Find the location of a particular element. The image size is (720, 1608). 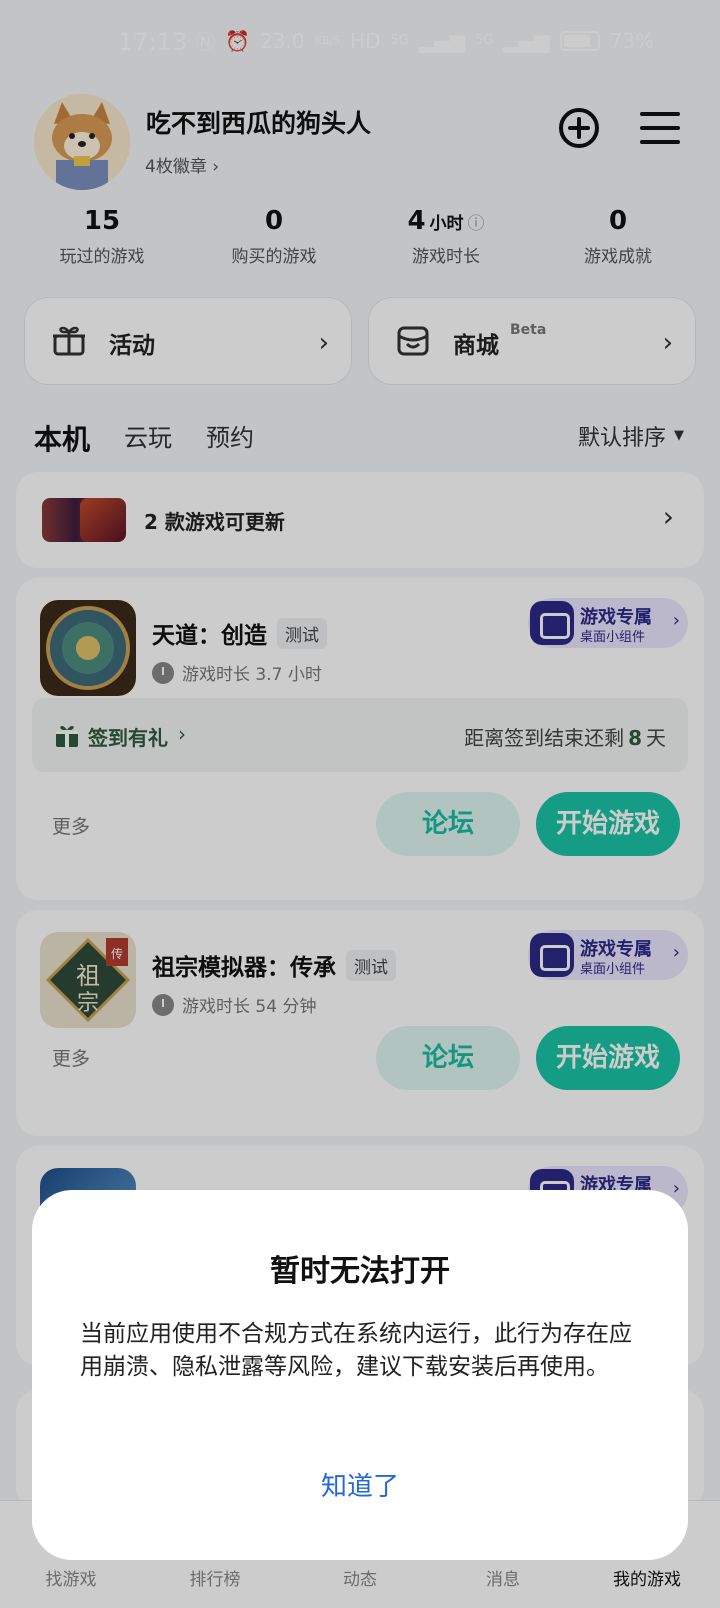

dialog-title: 暂时无法打开 is located at coordinates (360, 1271).